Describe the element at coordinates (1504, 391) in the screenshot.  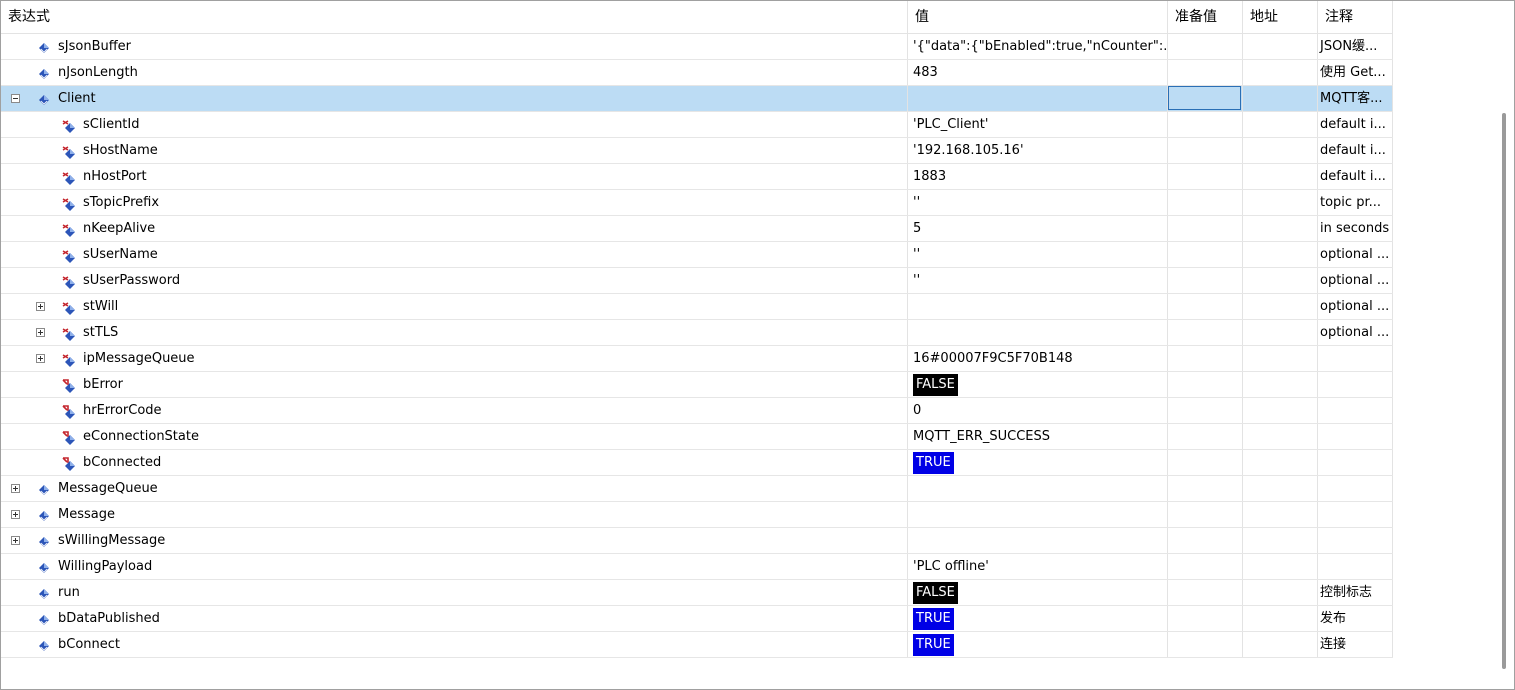
I see `scrollbar-thumb` at that location.